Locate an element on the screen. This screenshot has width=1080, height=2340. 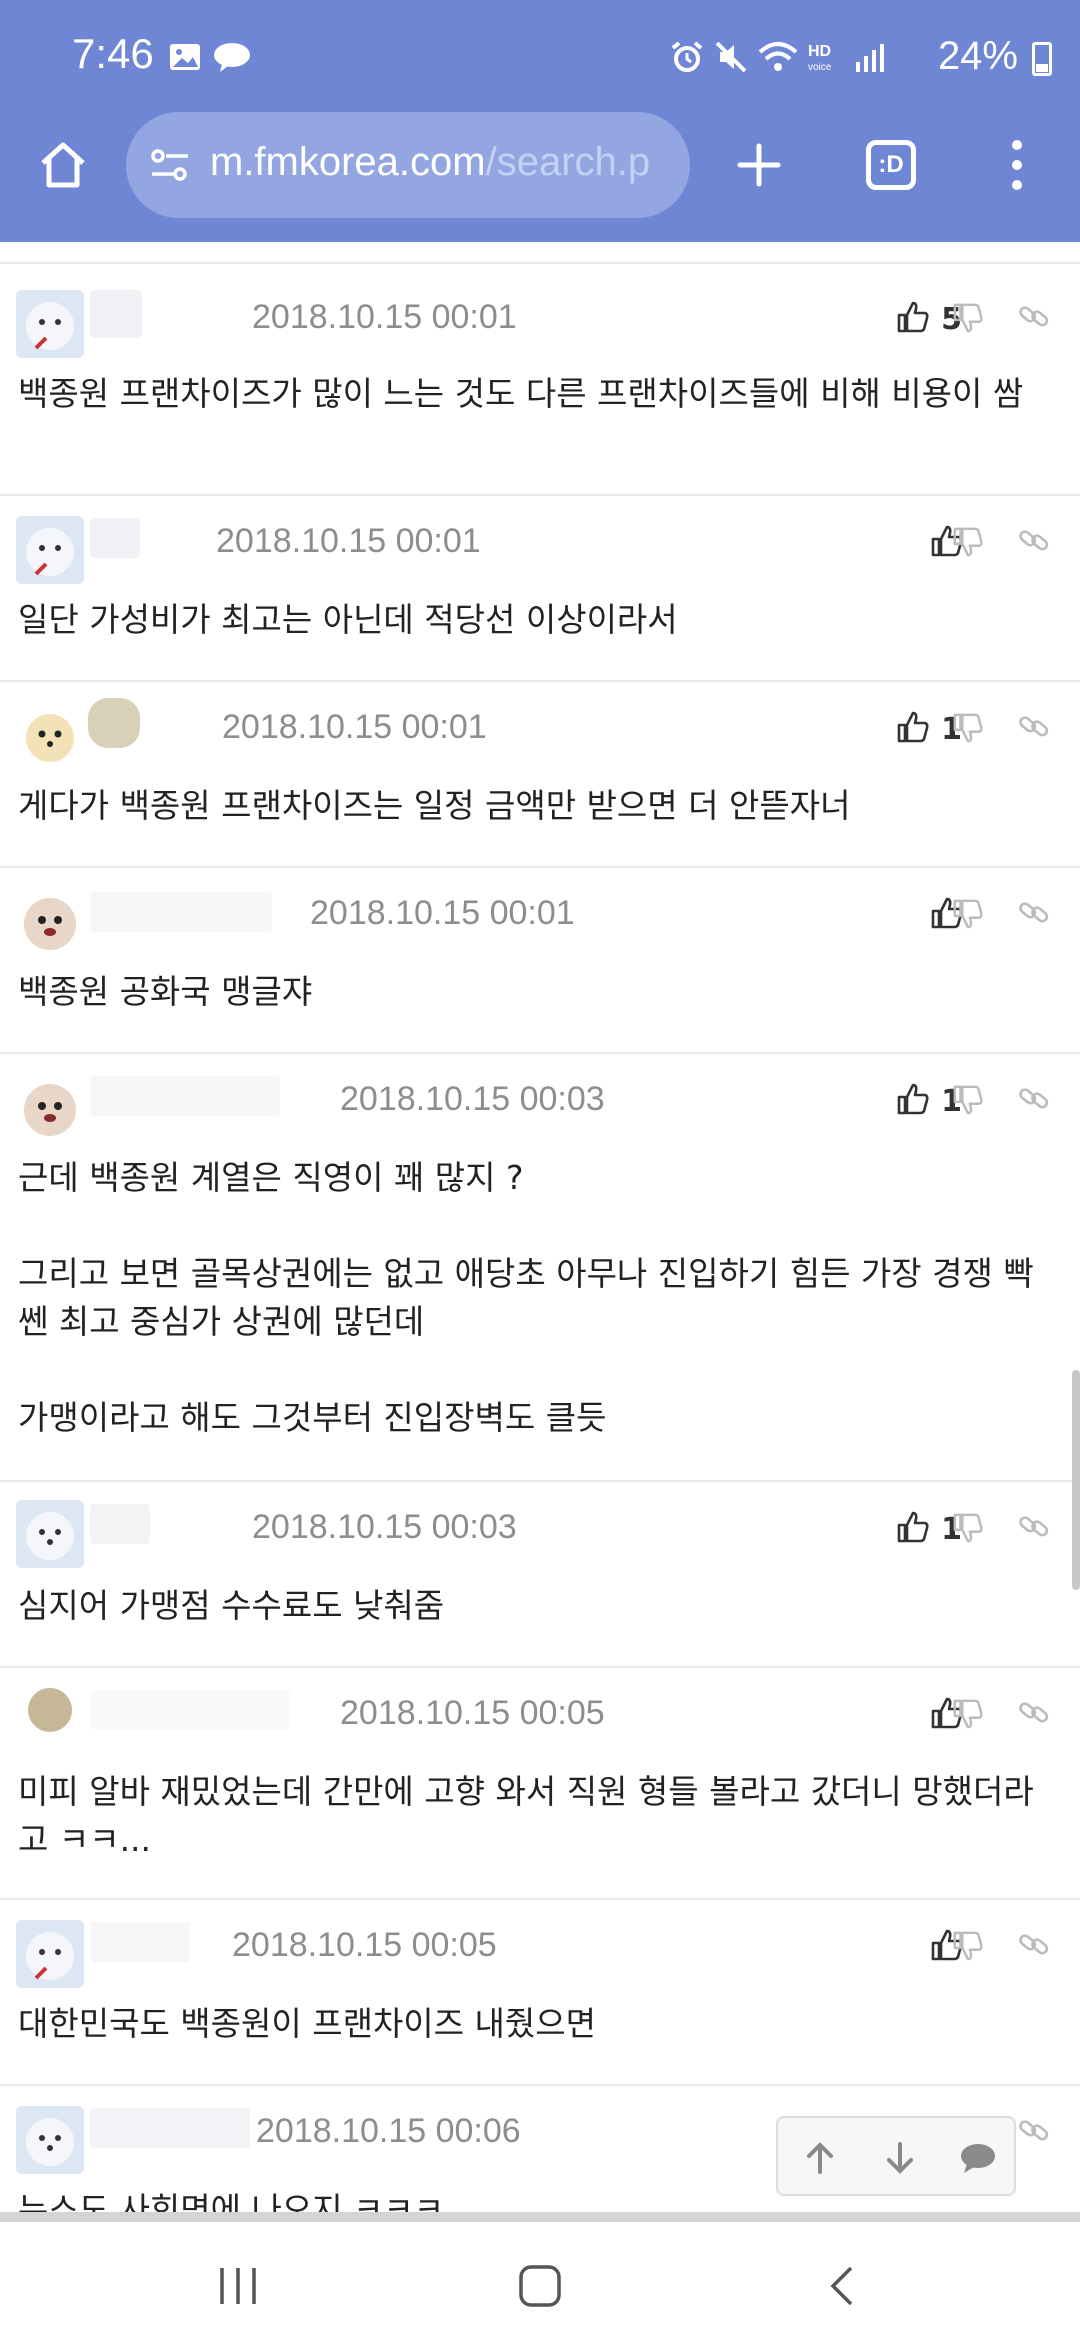
system-navigation-bar is located at coordinates (540, 2276).